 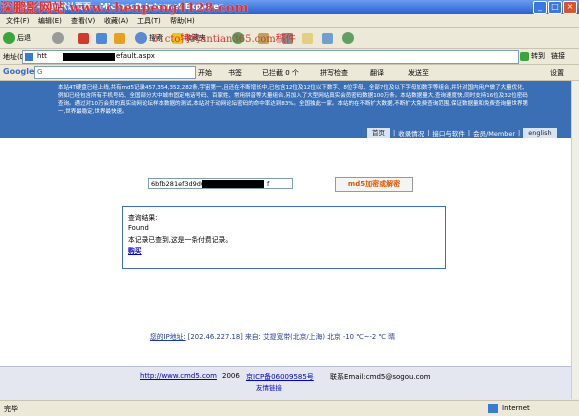 I want to click on md5-submit-button: md5加密或解密, so click(x=374, y=184).